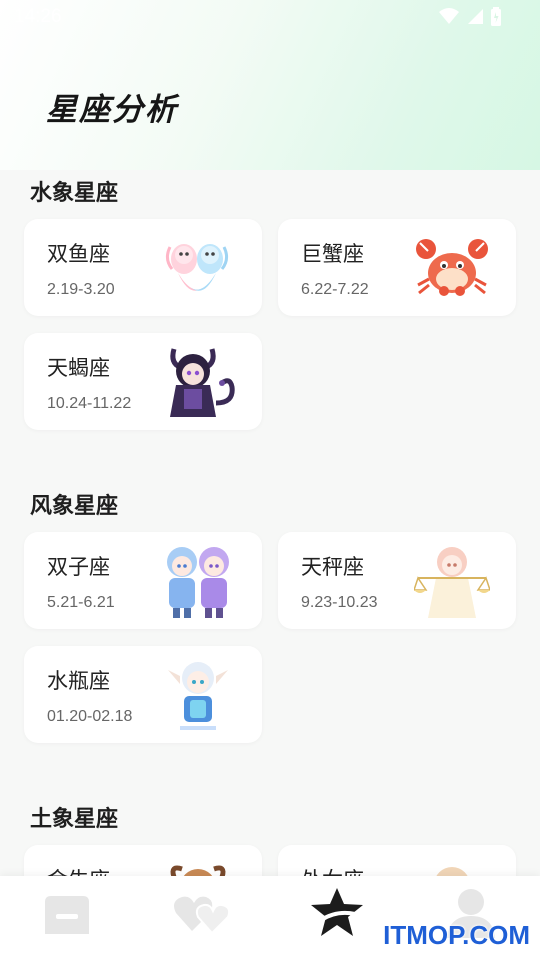  What do you see at coordinates (456, 935) in the screenshot?
I see `watermark: ITMOP.COM` at bounding box center [456, 935].